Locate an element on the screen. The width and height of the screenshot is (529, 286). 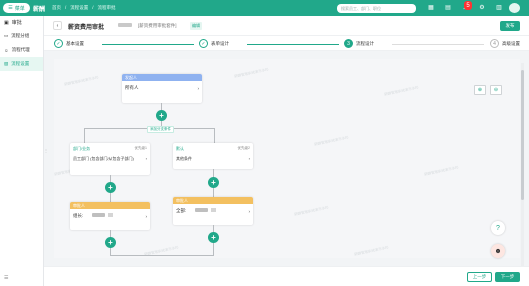
sidebar-title: 审批 is located at coordinates (16, 23).